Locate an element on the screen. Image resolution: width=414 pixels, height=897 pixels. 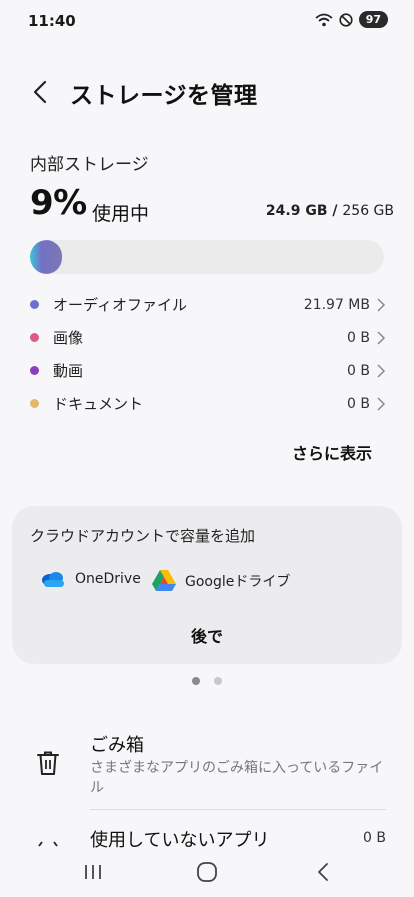
used-size: 24.9 GB is located at coordinates (296, 211).